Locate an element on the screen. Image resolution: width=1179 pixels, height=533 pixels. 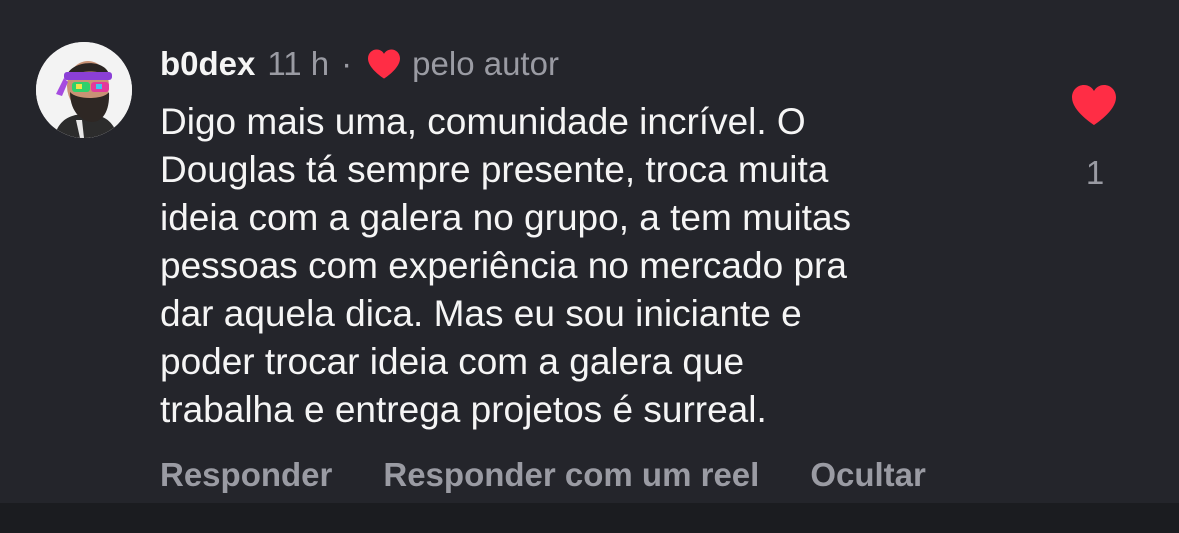
bottom-band is located at coordinates (589, 518).